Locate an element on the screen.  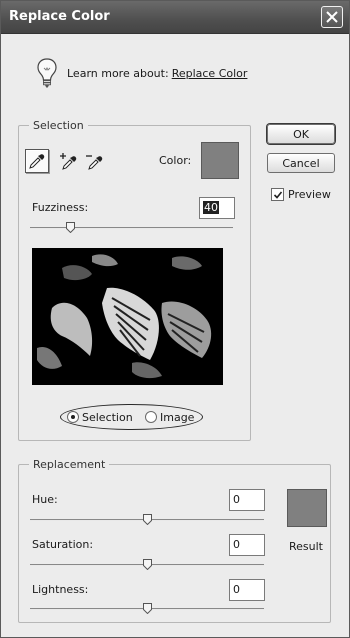
checkmark-icon is located at coordinates (277, 194).